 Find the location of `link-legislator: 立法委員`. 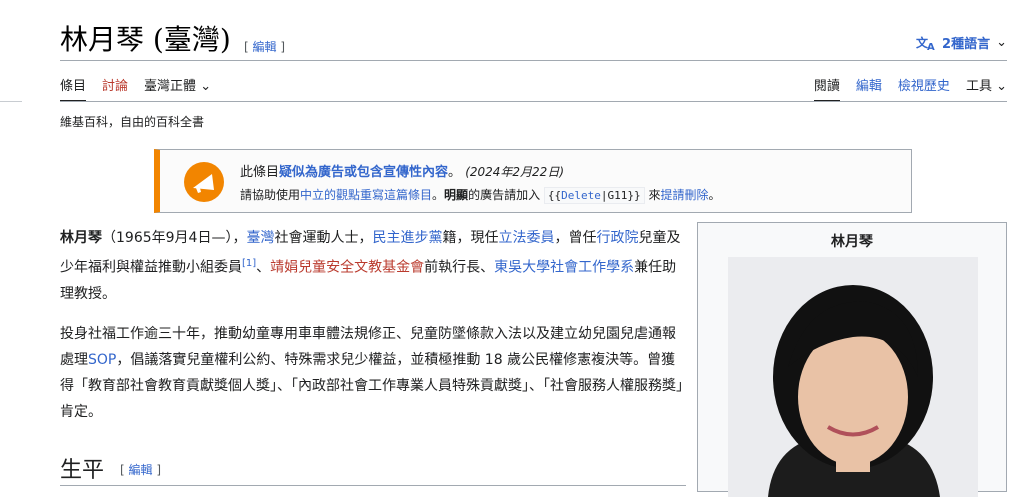

link-legislator: 立法委員 is located at coordinates (526, 238).